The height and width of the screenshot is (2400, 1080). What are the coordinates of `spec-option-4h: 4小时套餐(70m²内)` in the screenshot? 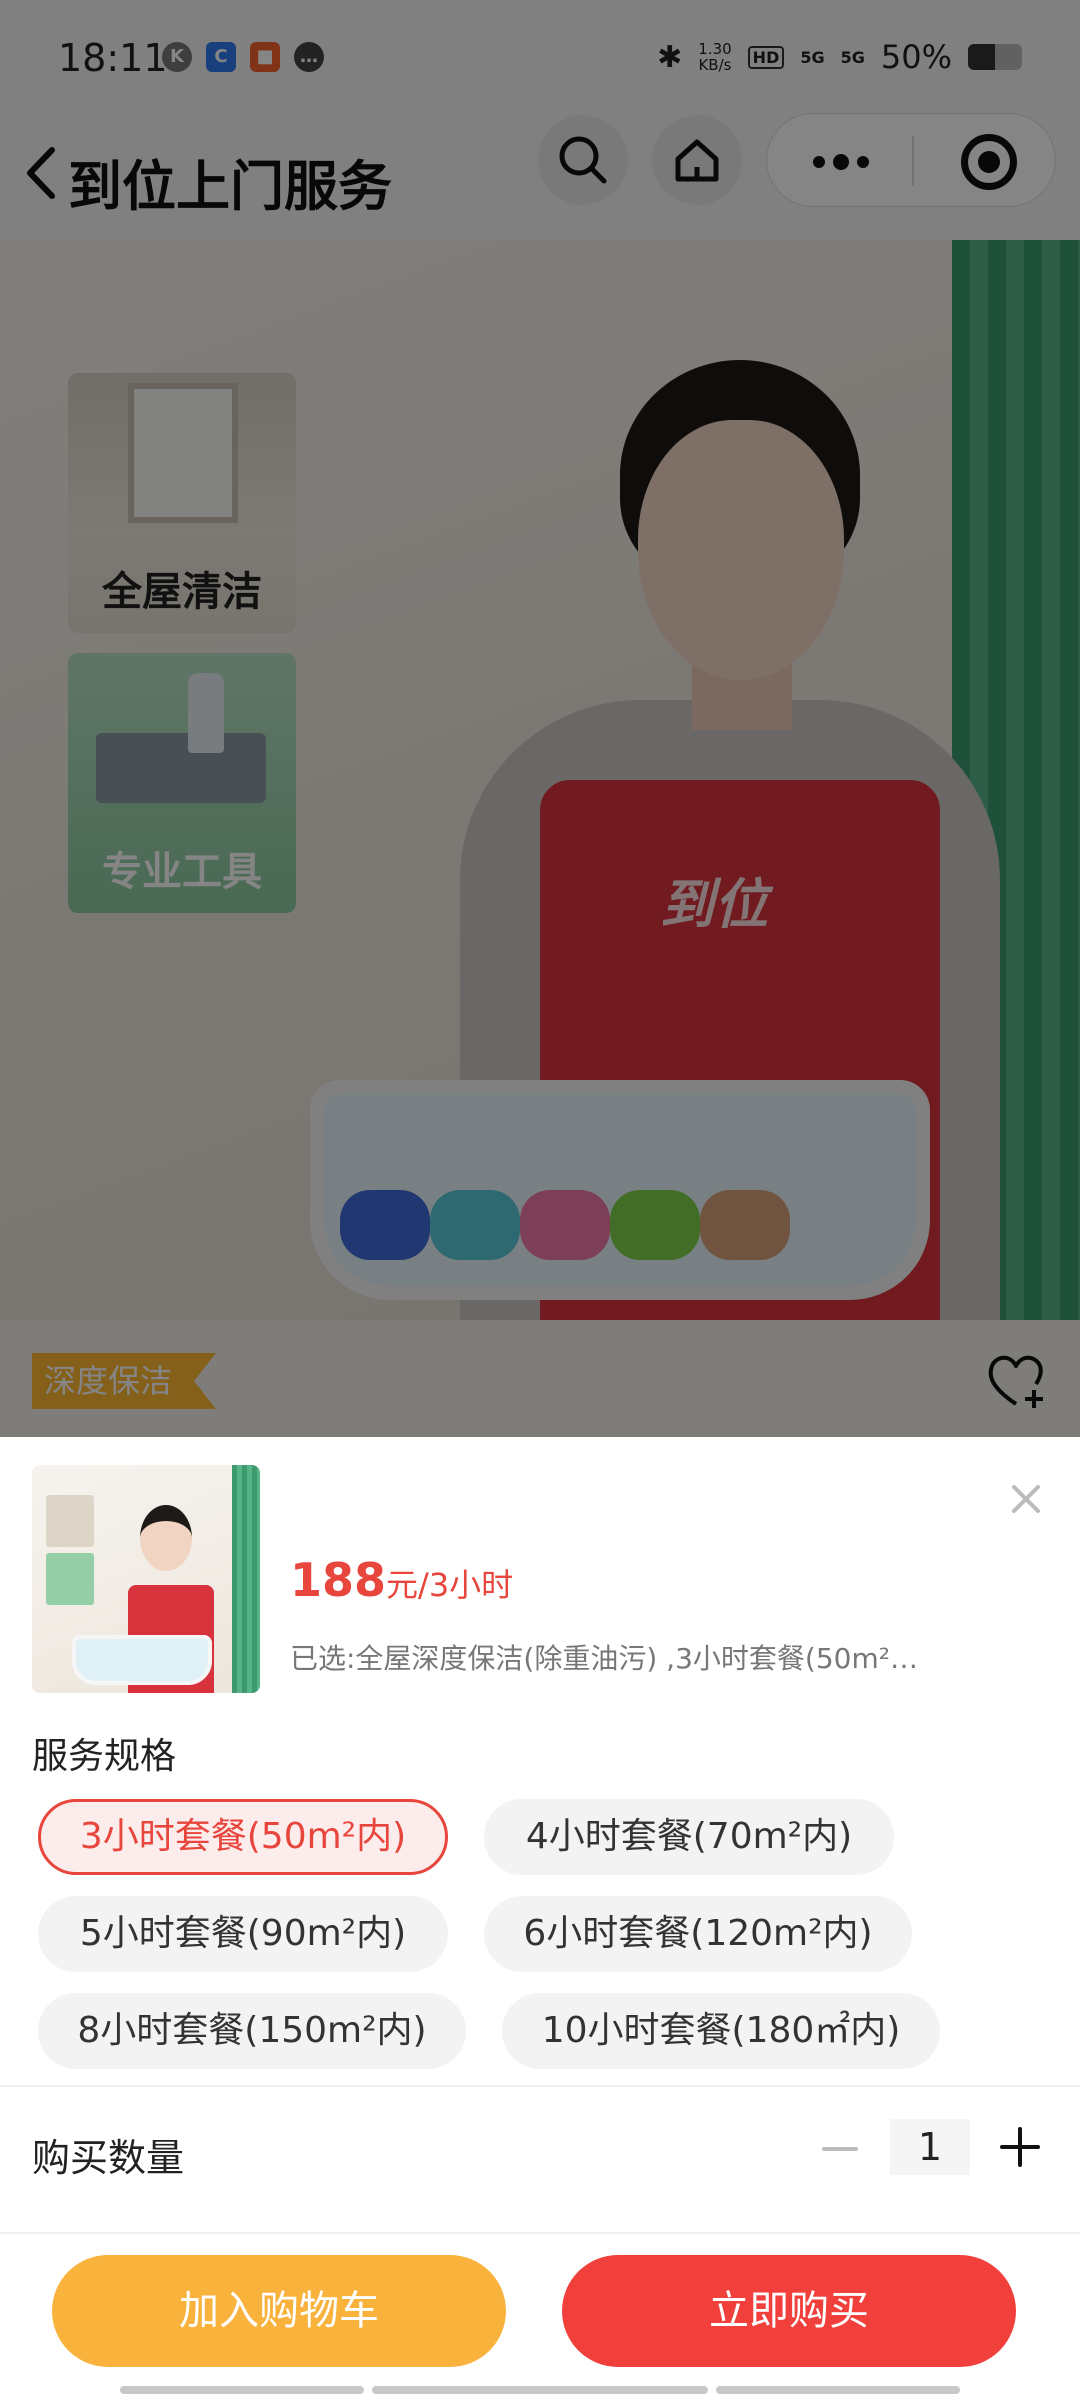 It's located at (689, 1837).